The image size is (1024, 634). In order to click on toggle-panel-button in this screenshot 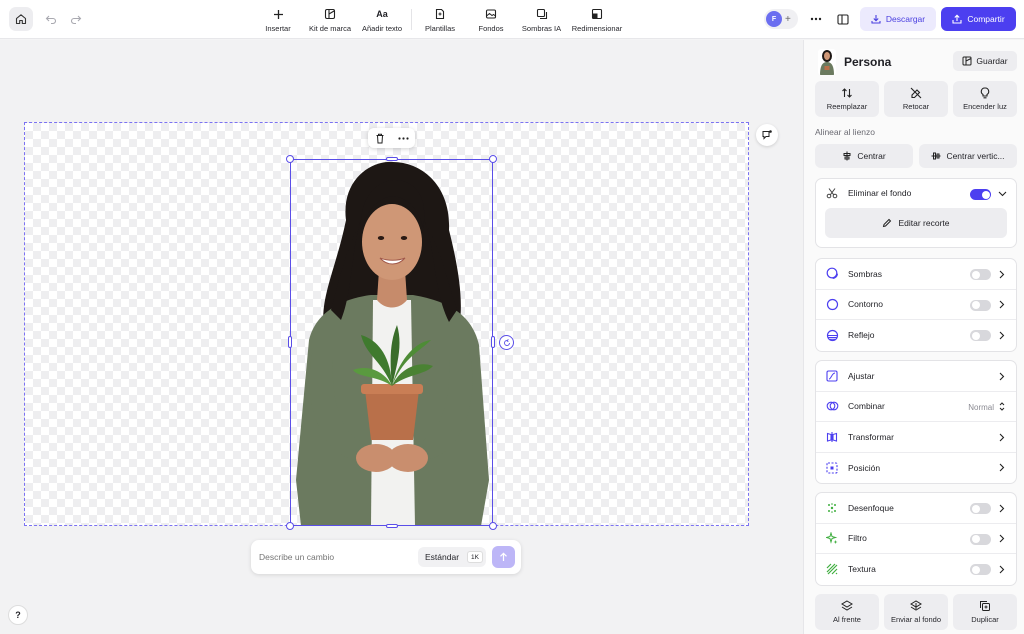, I will do `click(843, 19)`.